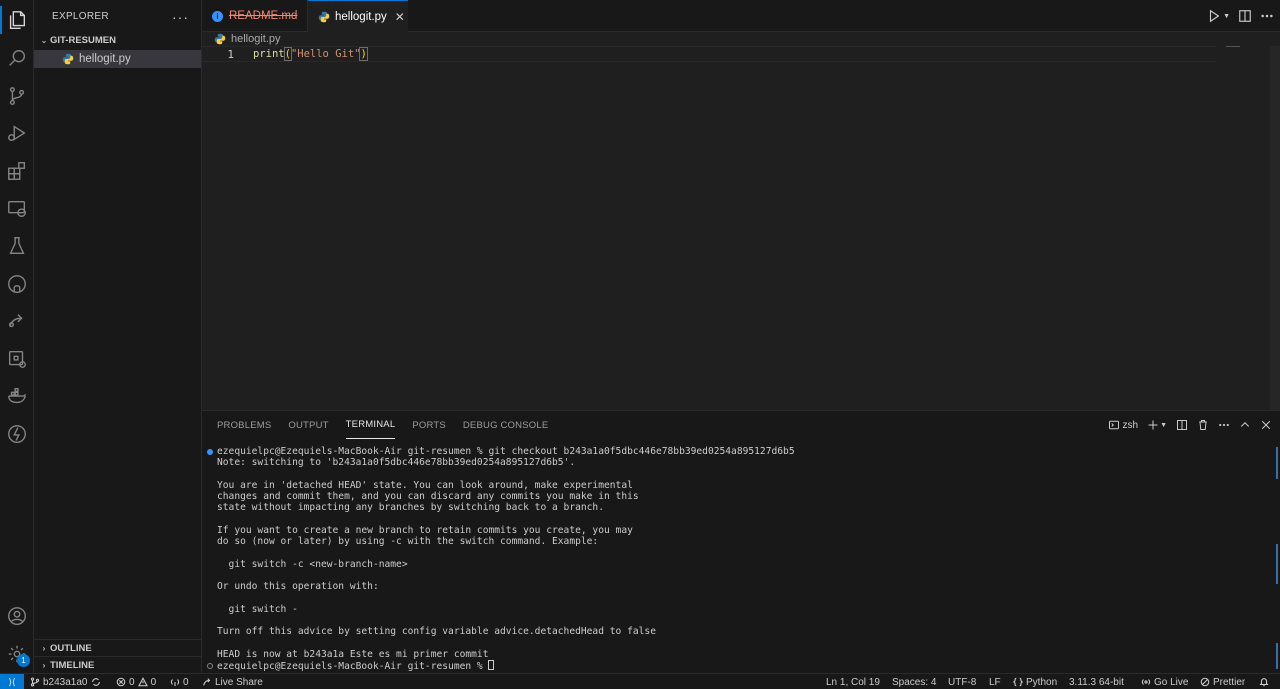 Image resolution: width=1280 pixels, height=689 pixels. Describe the element at coordinates (44, 40) in the screenshot. I see `chevron-down-icon: ⌄` at that location.